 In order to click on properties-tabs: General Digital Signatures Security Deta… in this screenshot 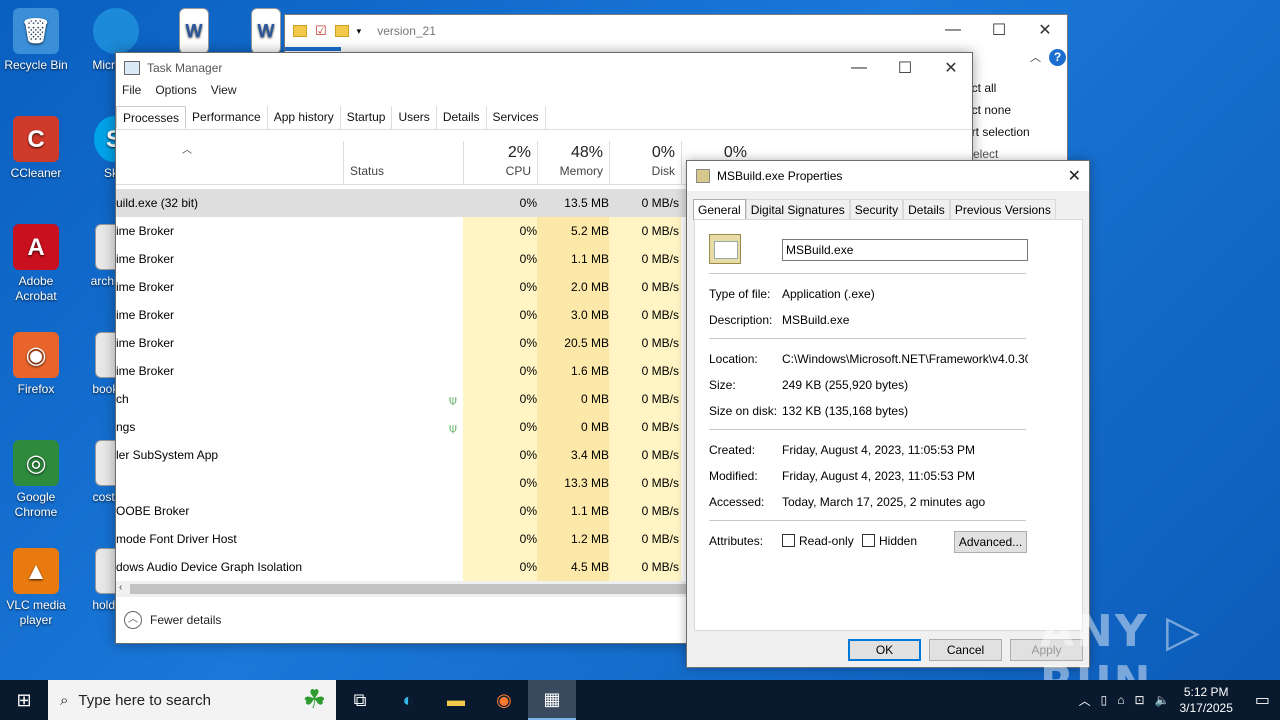, I will do `click(874, 209)`.